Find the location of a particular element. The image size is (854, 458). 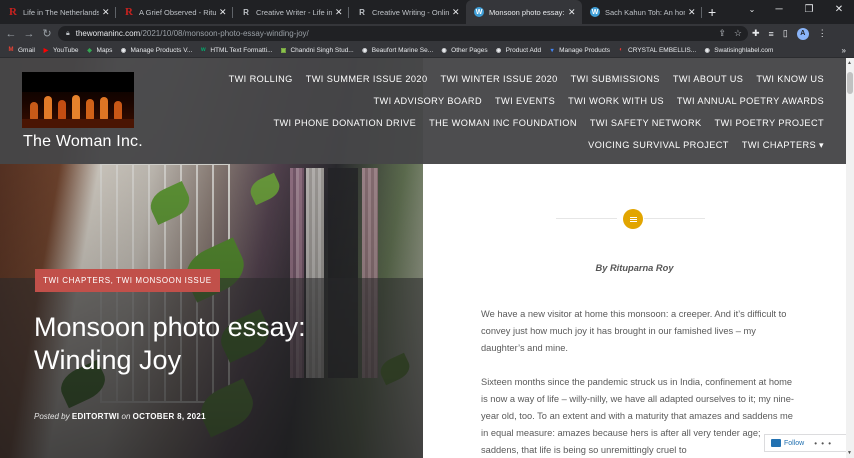

extensions-icon: ✚ is located at coordinates (756, 33).